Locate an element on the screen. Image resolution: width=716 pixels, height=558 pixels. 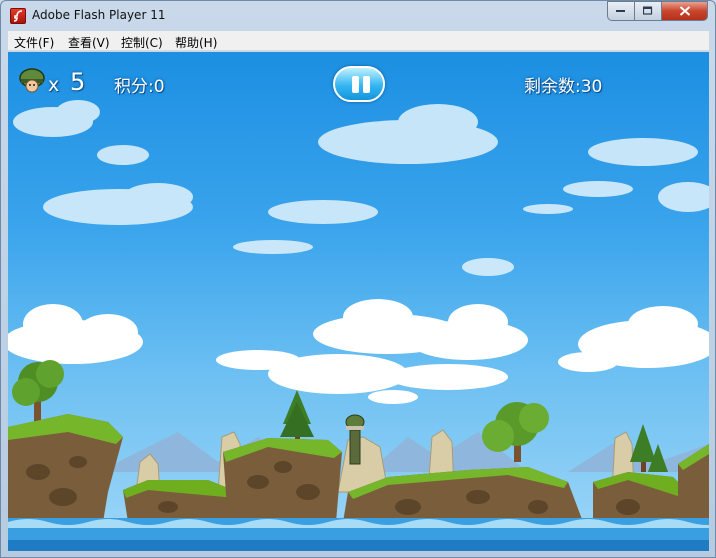
maximize-button is located at coordinates (648, 11).